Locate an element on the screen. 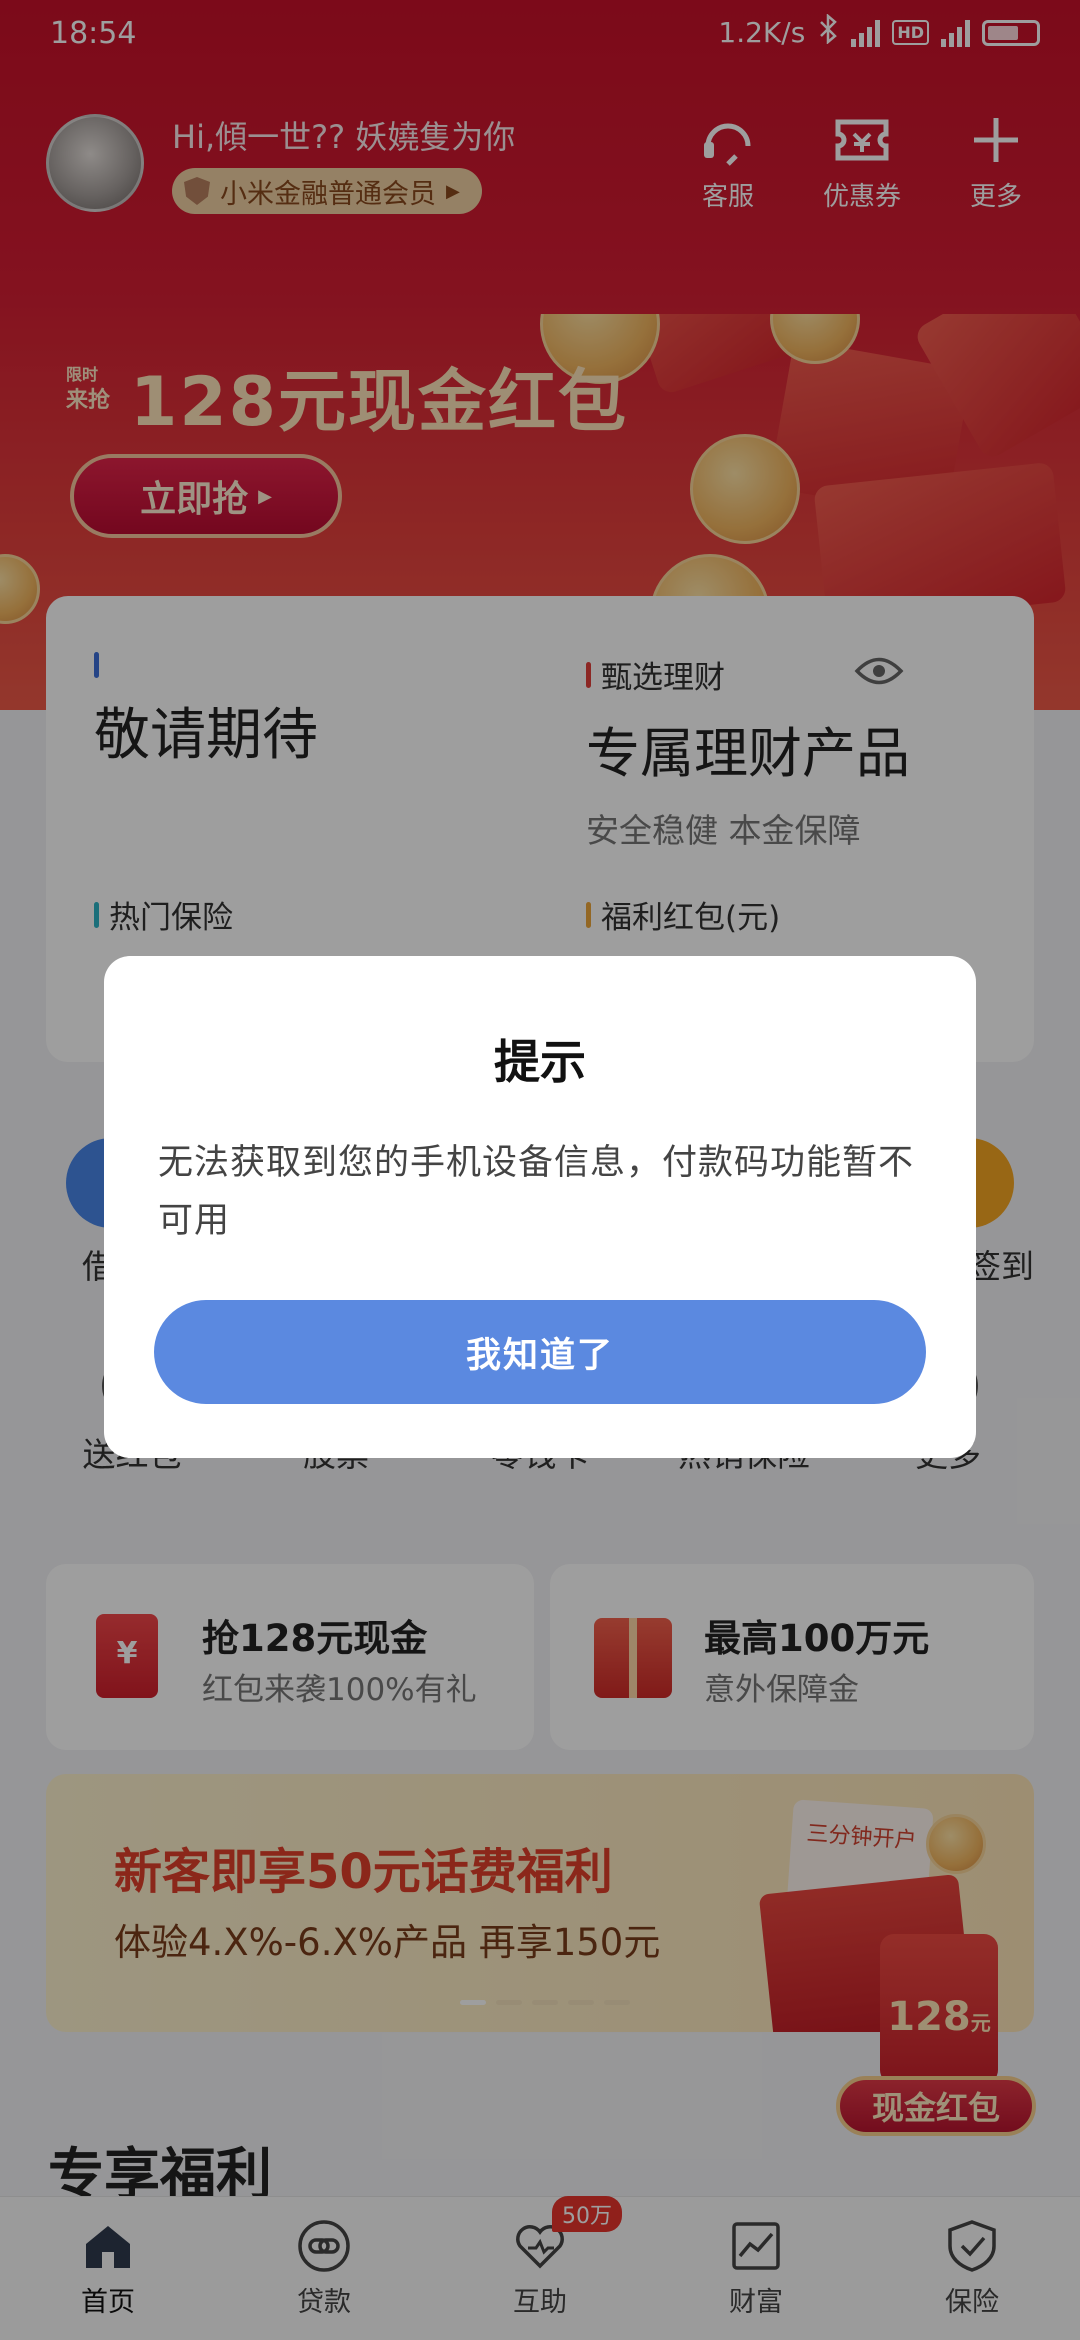 Image resolution: width=1080 pixels, height=2340 pixels. dialog-message: 无法获取到您的手机设备信息，付款码功能暂不可用 is located at coordinates (536, 1192).